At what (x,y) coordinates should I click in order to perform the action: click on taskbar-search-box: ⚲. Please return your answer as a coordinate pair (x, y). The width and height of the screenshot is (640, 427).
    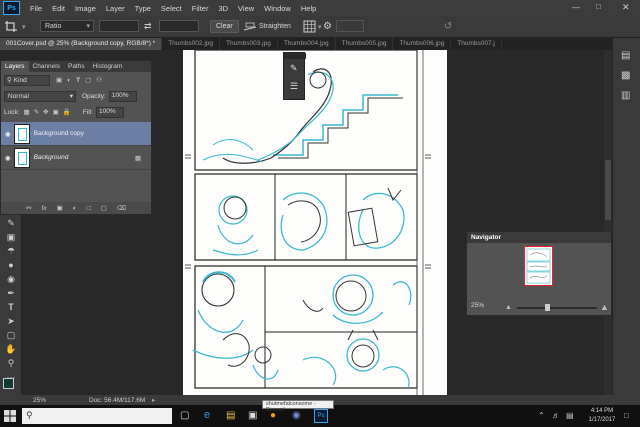
    Looking at the image, I should click on (97, 416).